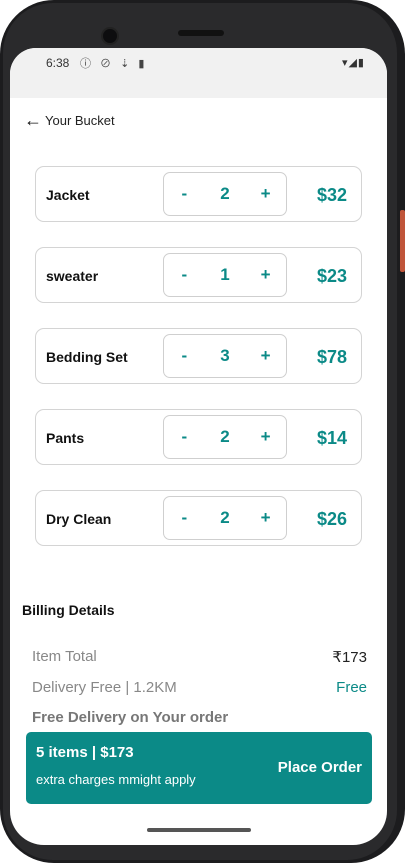  I want to click on cart-item: Bedding Set - 3 + $78, so click(198, 356).